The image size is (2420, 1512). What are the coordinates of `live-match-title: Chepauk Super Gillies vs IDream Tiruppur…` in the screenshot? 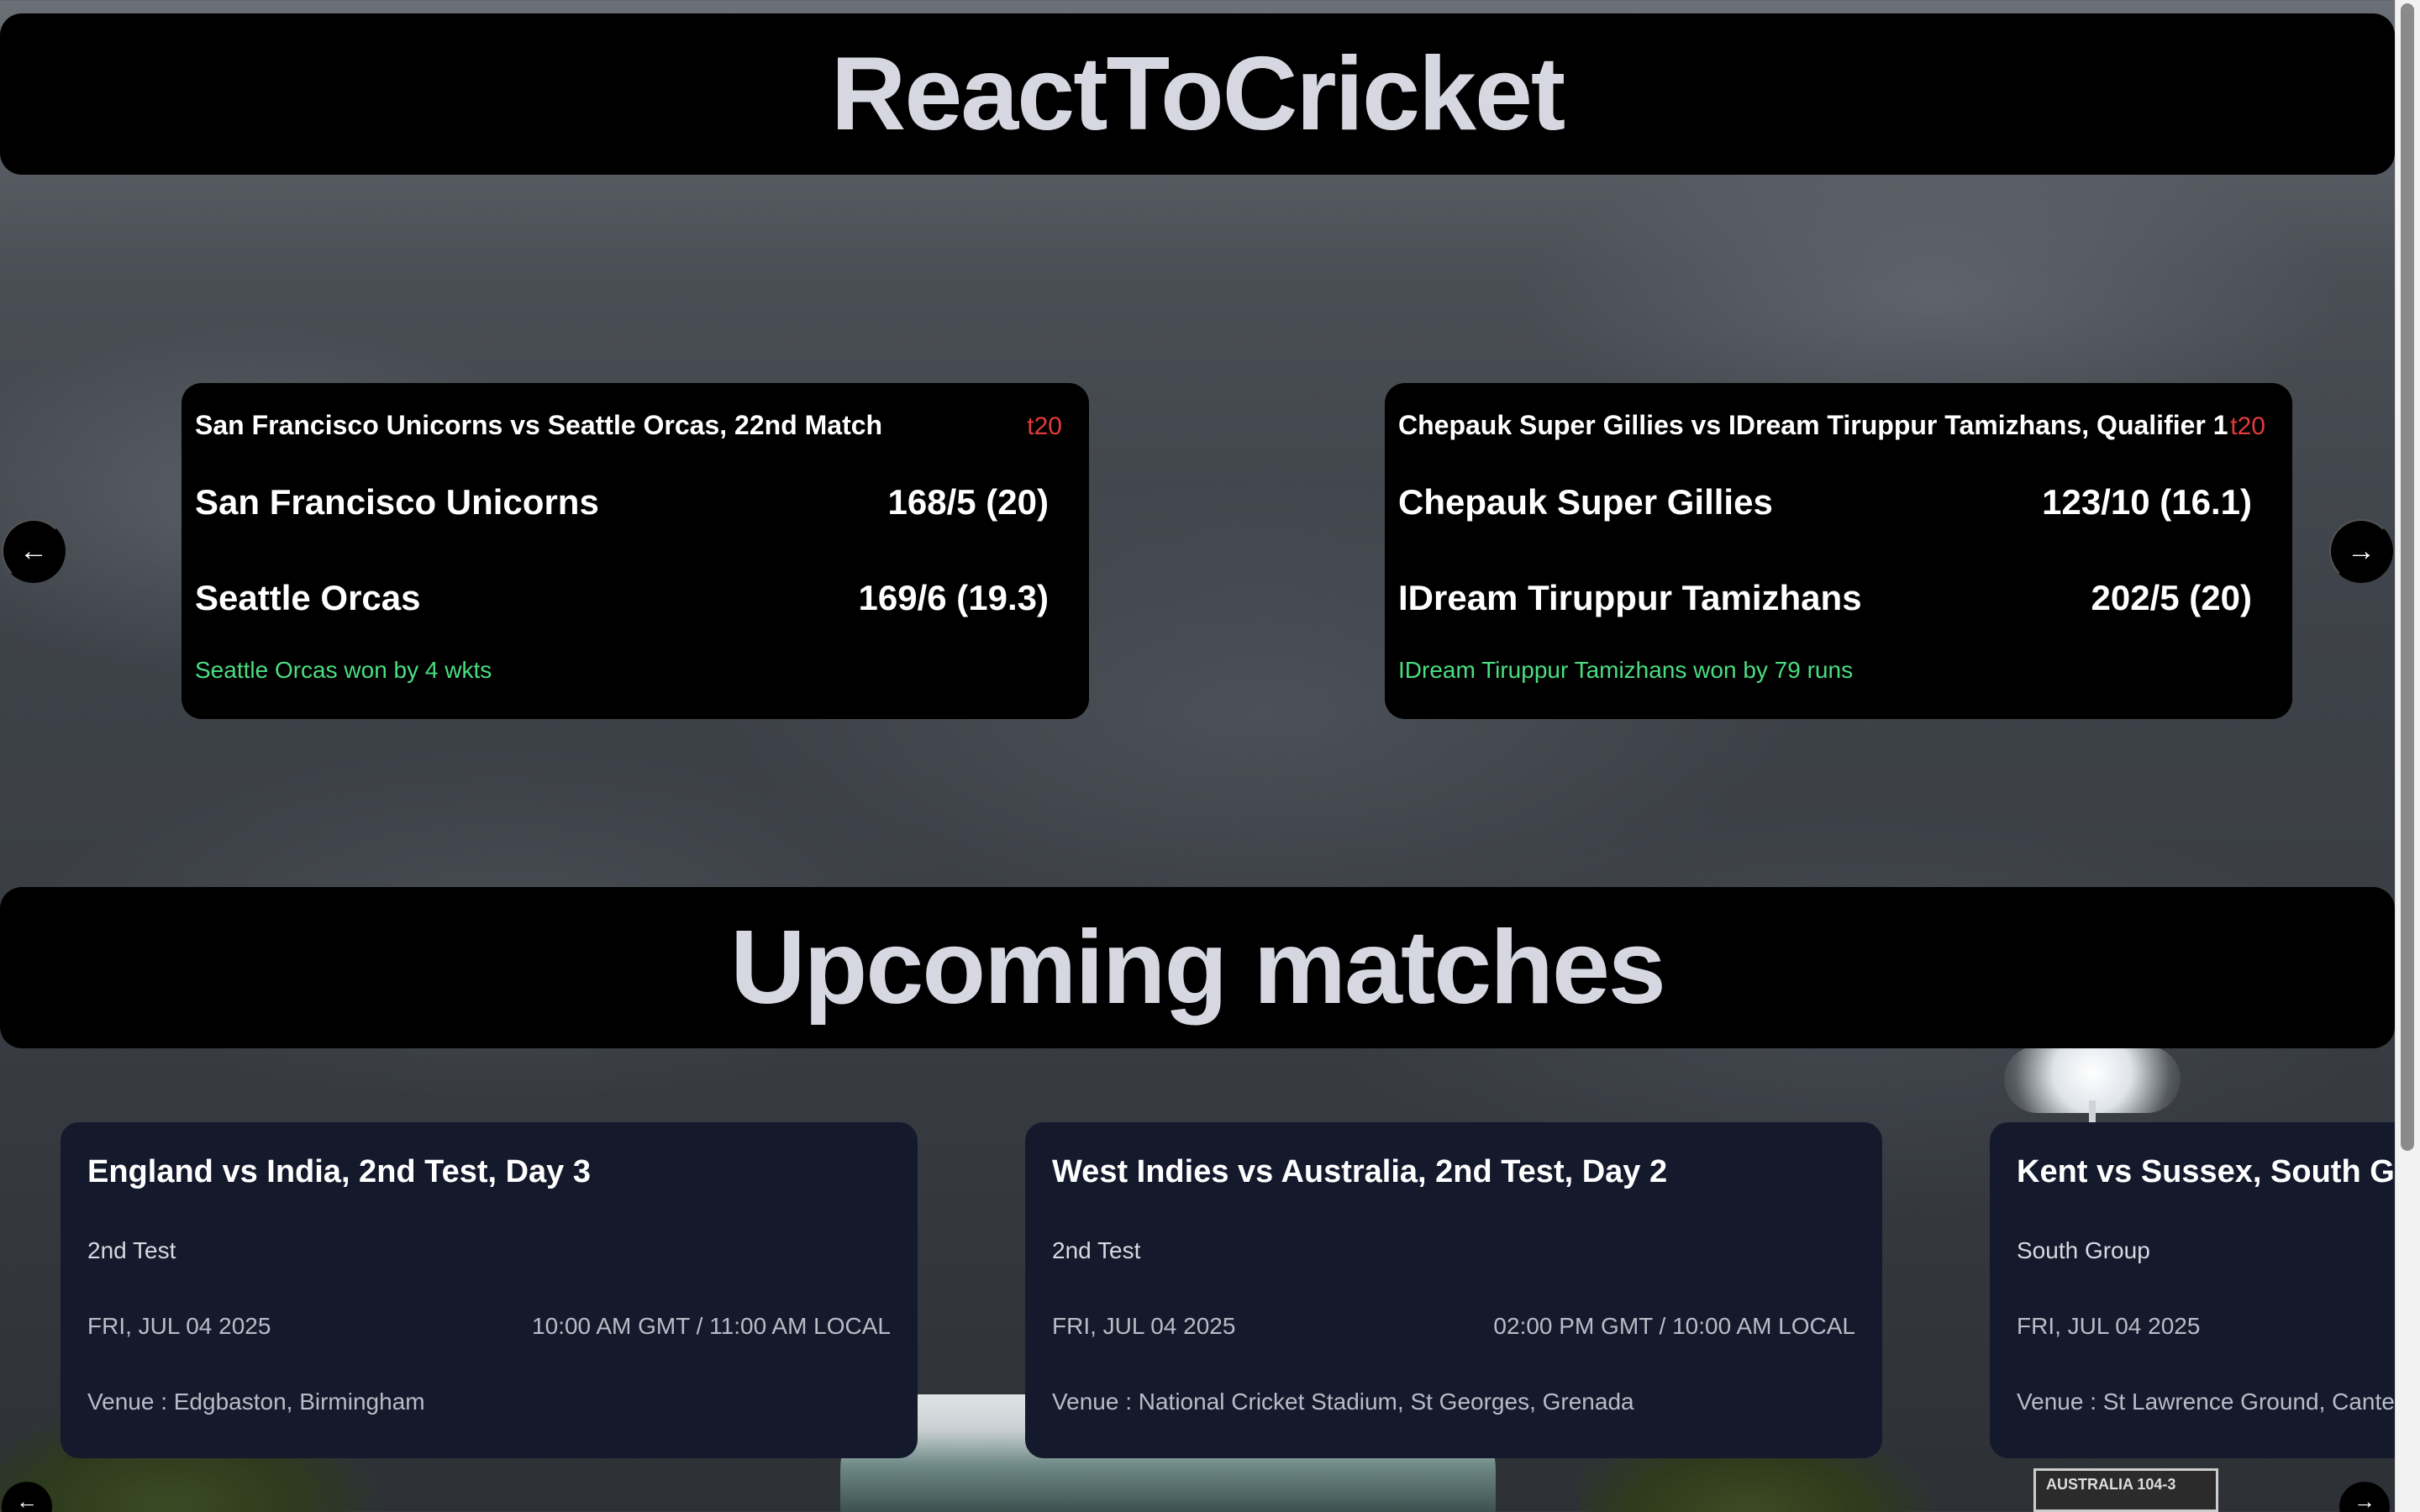 It's located at (1813, 425).